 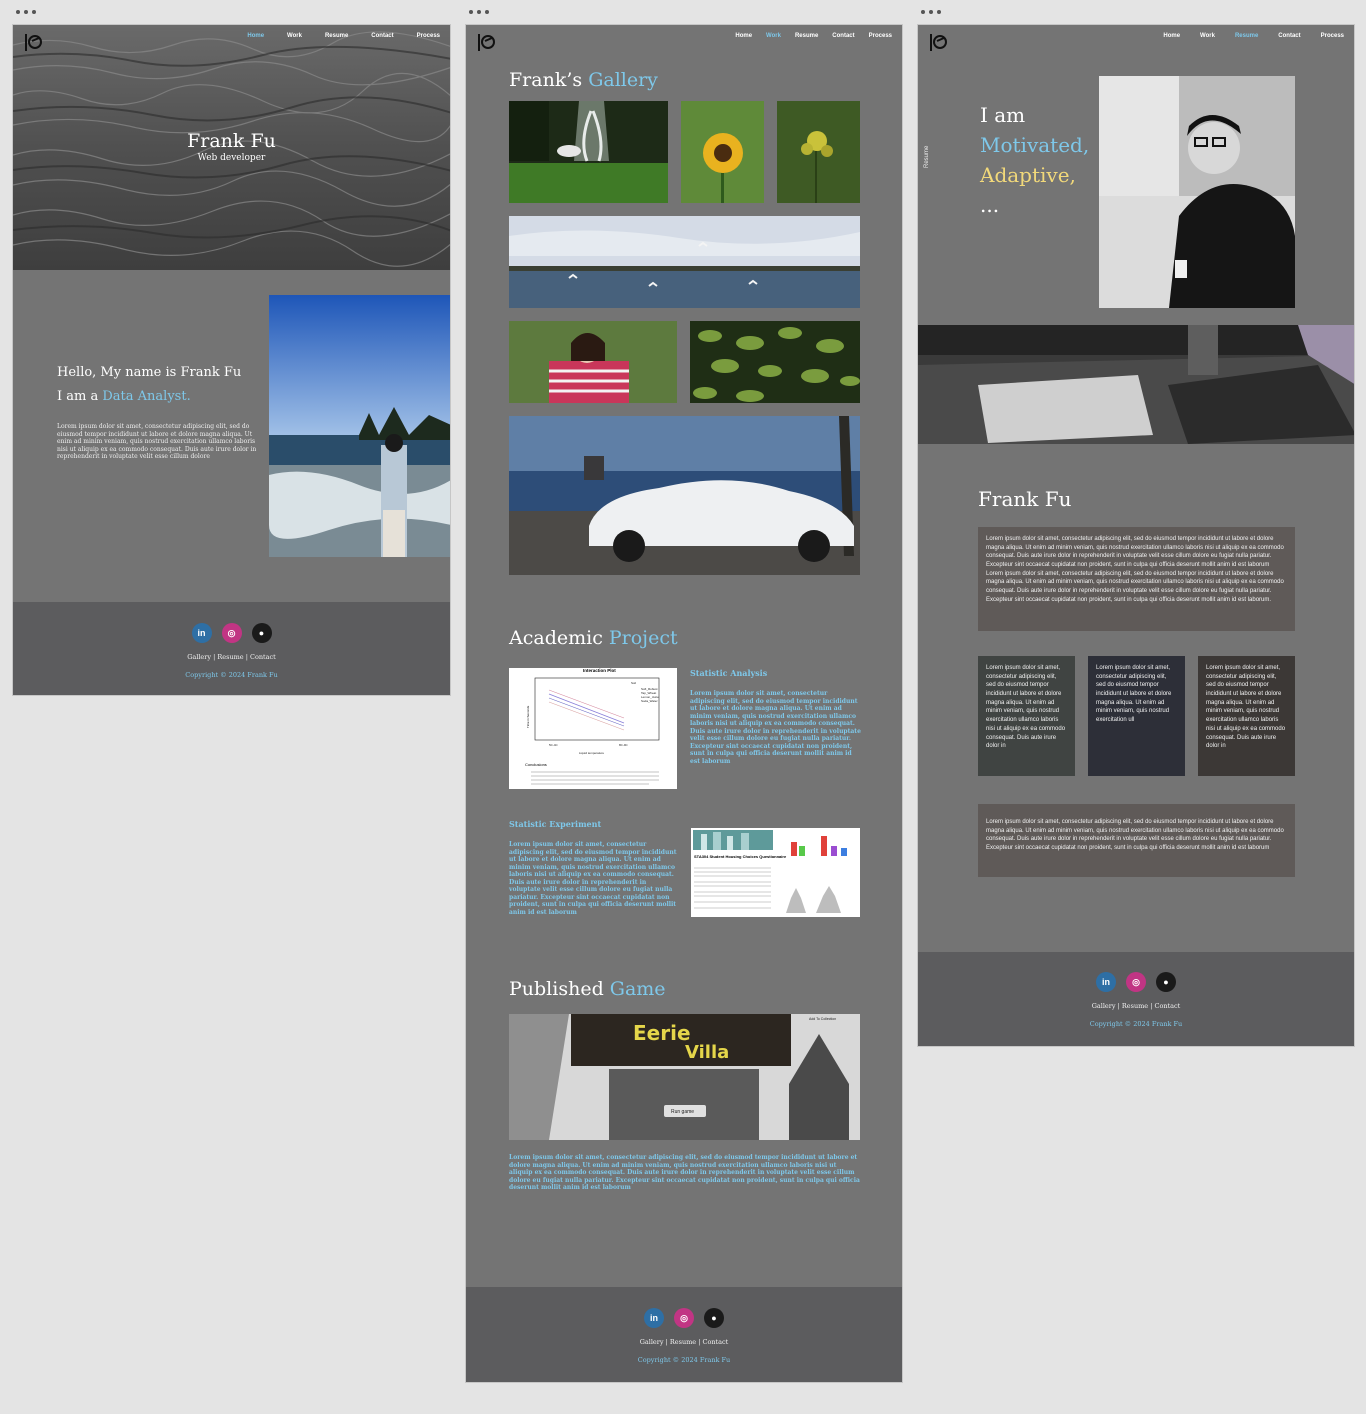 I want to click on gallery-title-accent: Gallery, so click(x=623, y=80).